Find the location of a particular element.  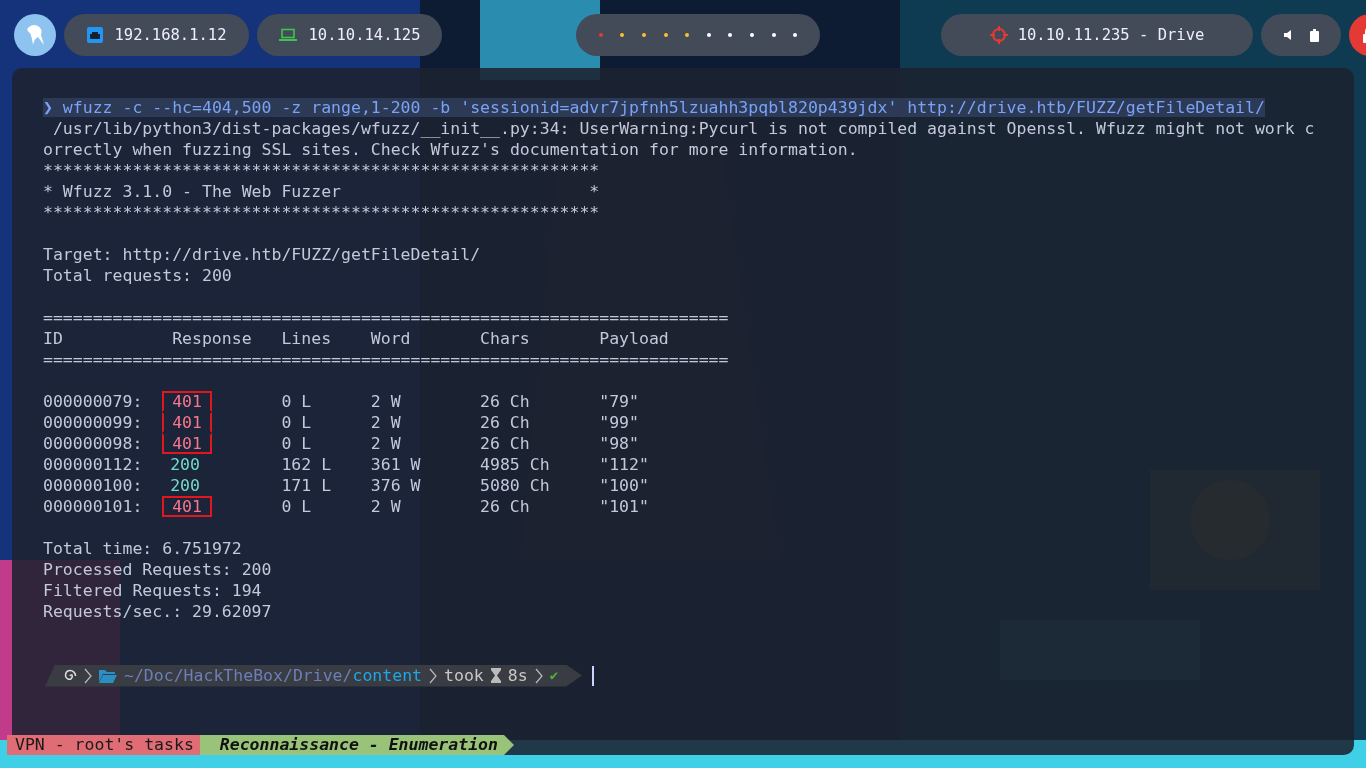

table-cell: "99" is located at coordinates (619, 422).